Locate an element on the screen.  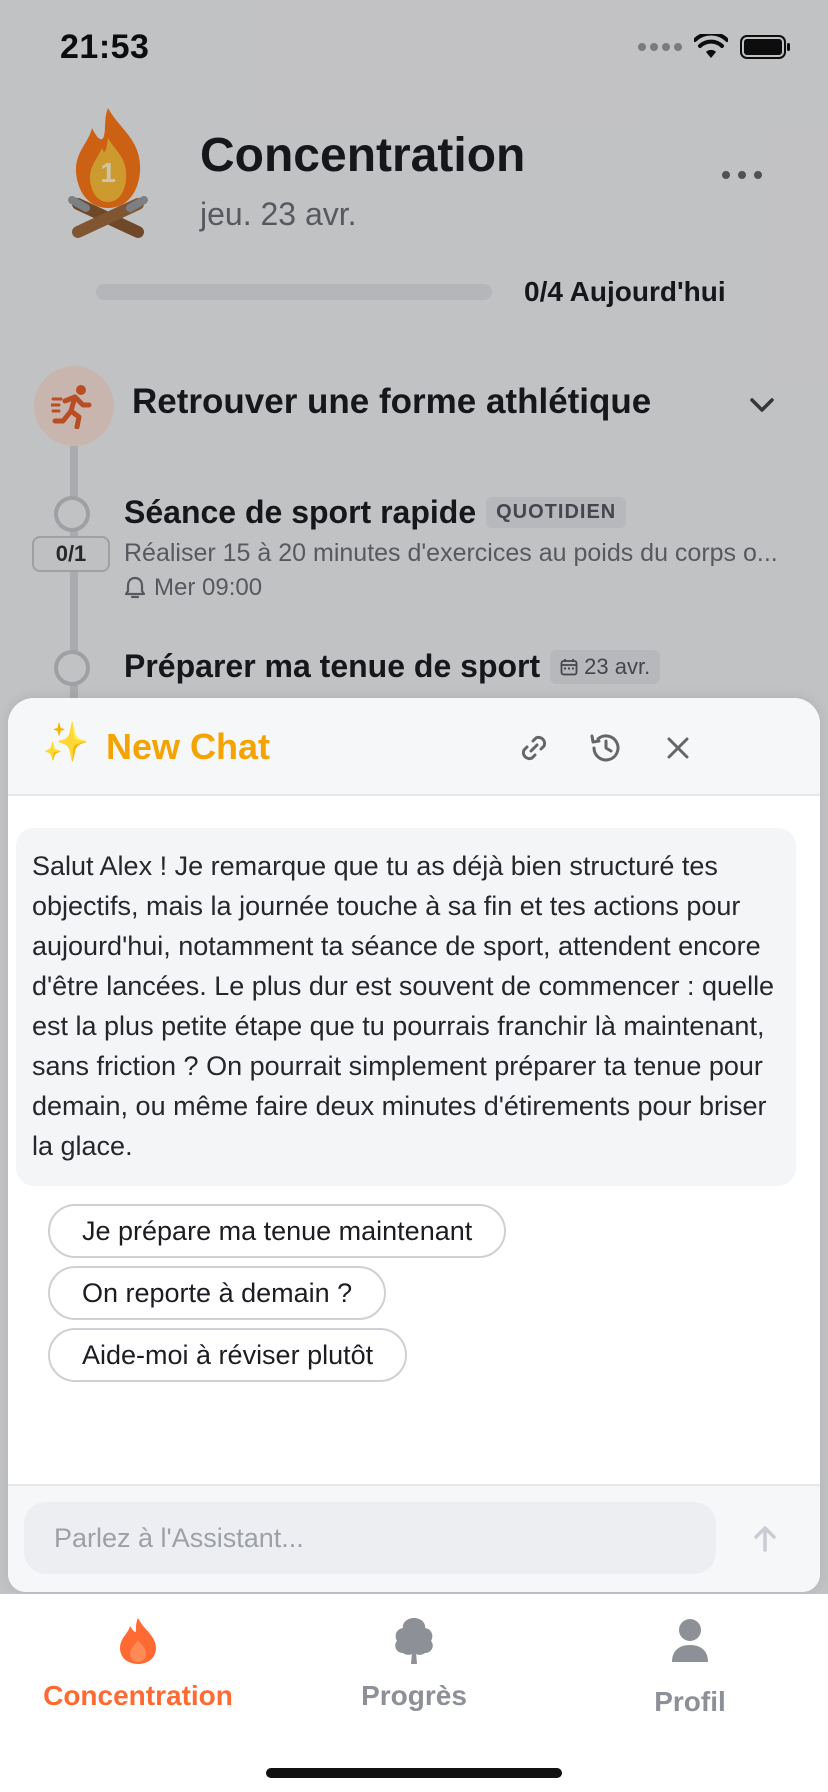
close-icon is located at coordinates (678, 748).